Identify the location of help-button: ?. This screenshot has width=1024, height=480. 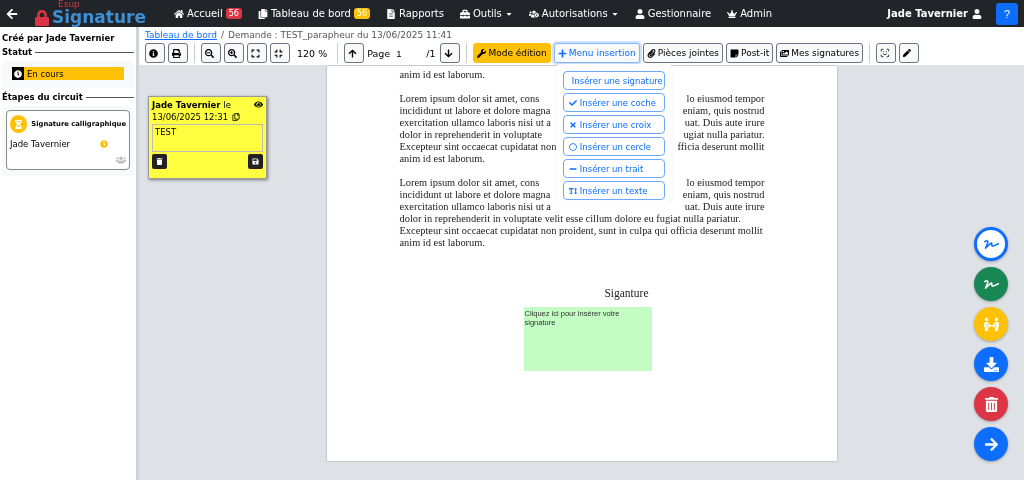
(1007, 13).